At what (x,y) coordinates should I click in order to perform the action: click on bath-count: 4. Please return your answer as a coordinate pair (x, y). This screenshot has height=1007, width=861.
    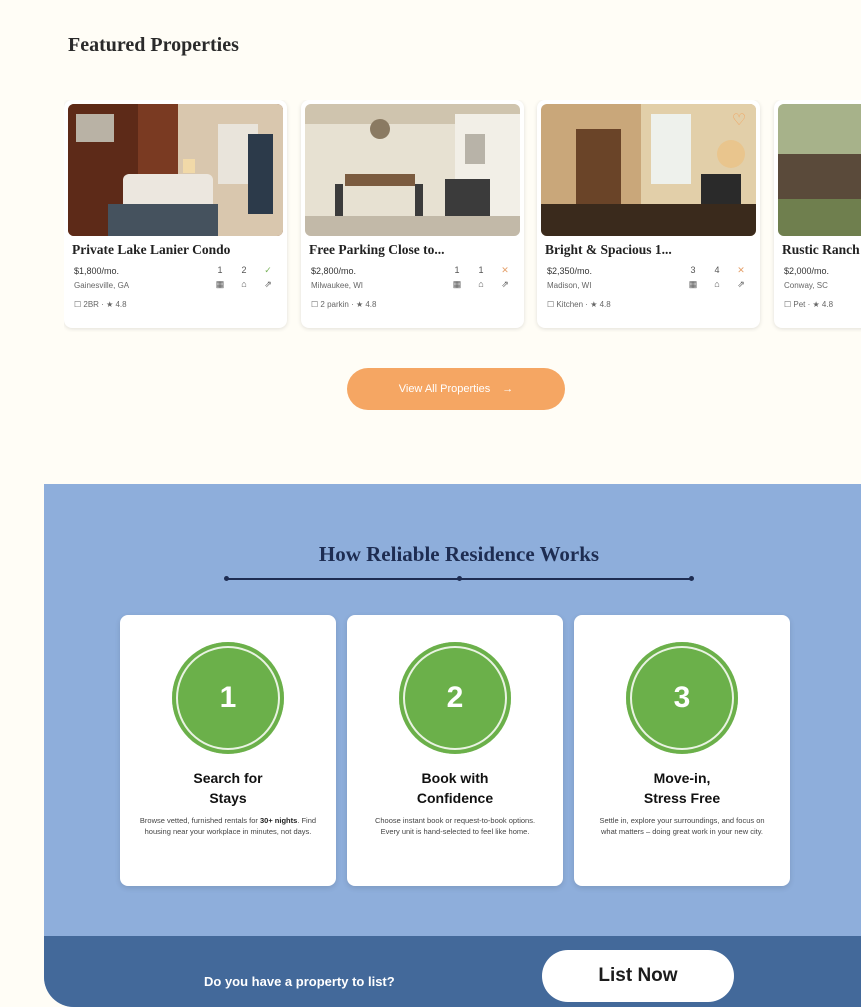
    Looking at the image, I should click on (717, 270).